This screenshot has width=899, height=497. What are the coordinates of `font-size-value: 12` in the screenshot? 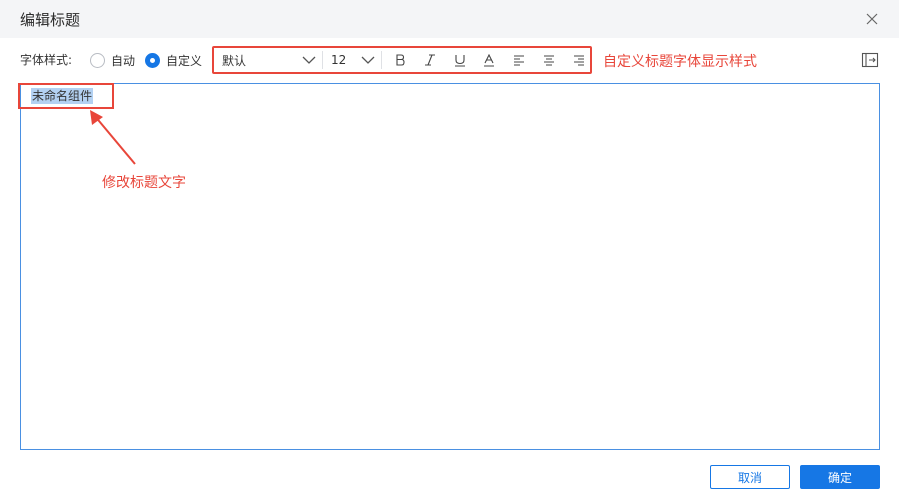 It's located at (339, 60).